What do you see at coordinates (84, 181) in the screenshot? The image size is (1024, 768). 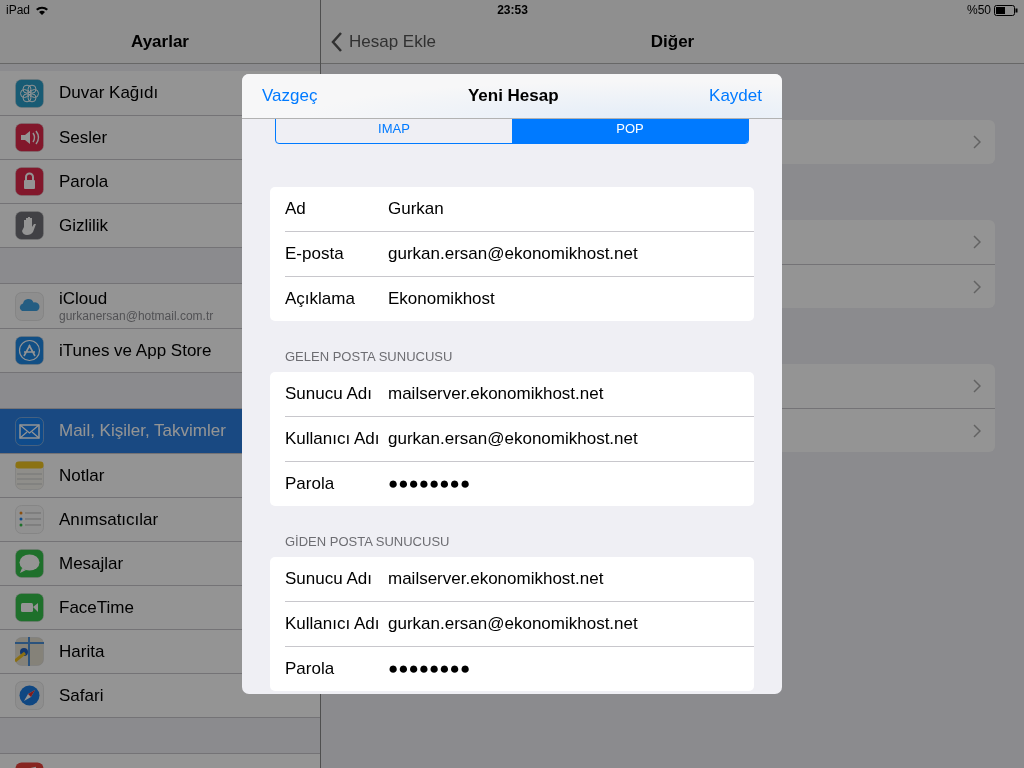 I see `item-label: Parola` at bounding box center [84, 181].